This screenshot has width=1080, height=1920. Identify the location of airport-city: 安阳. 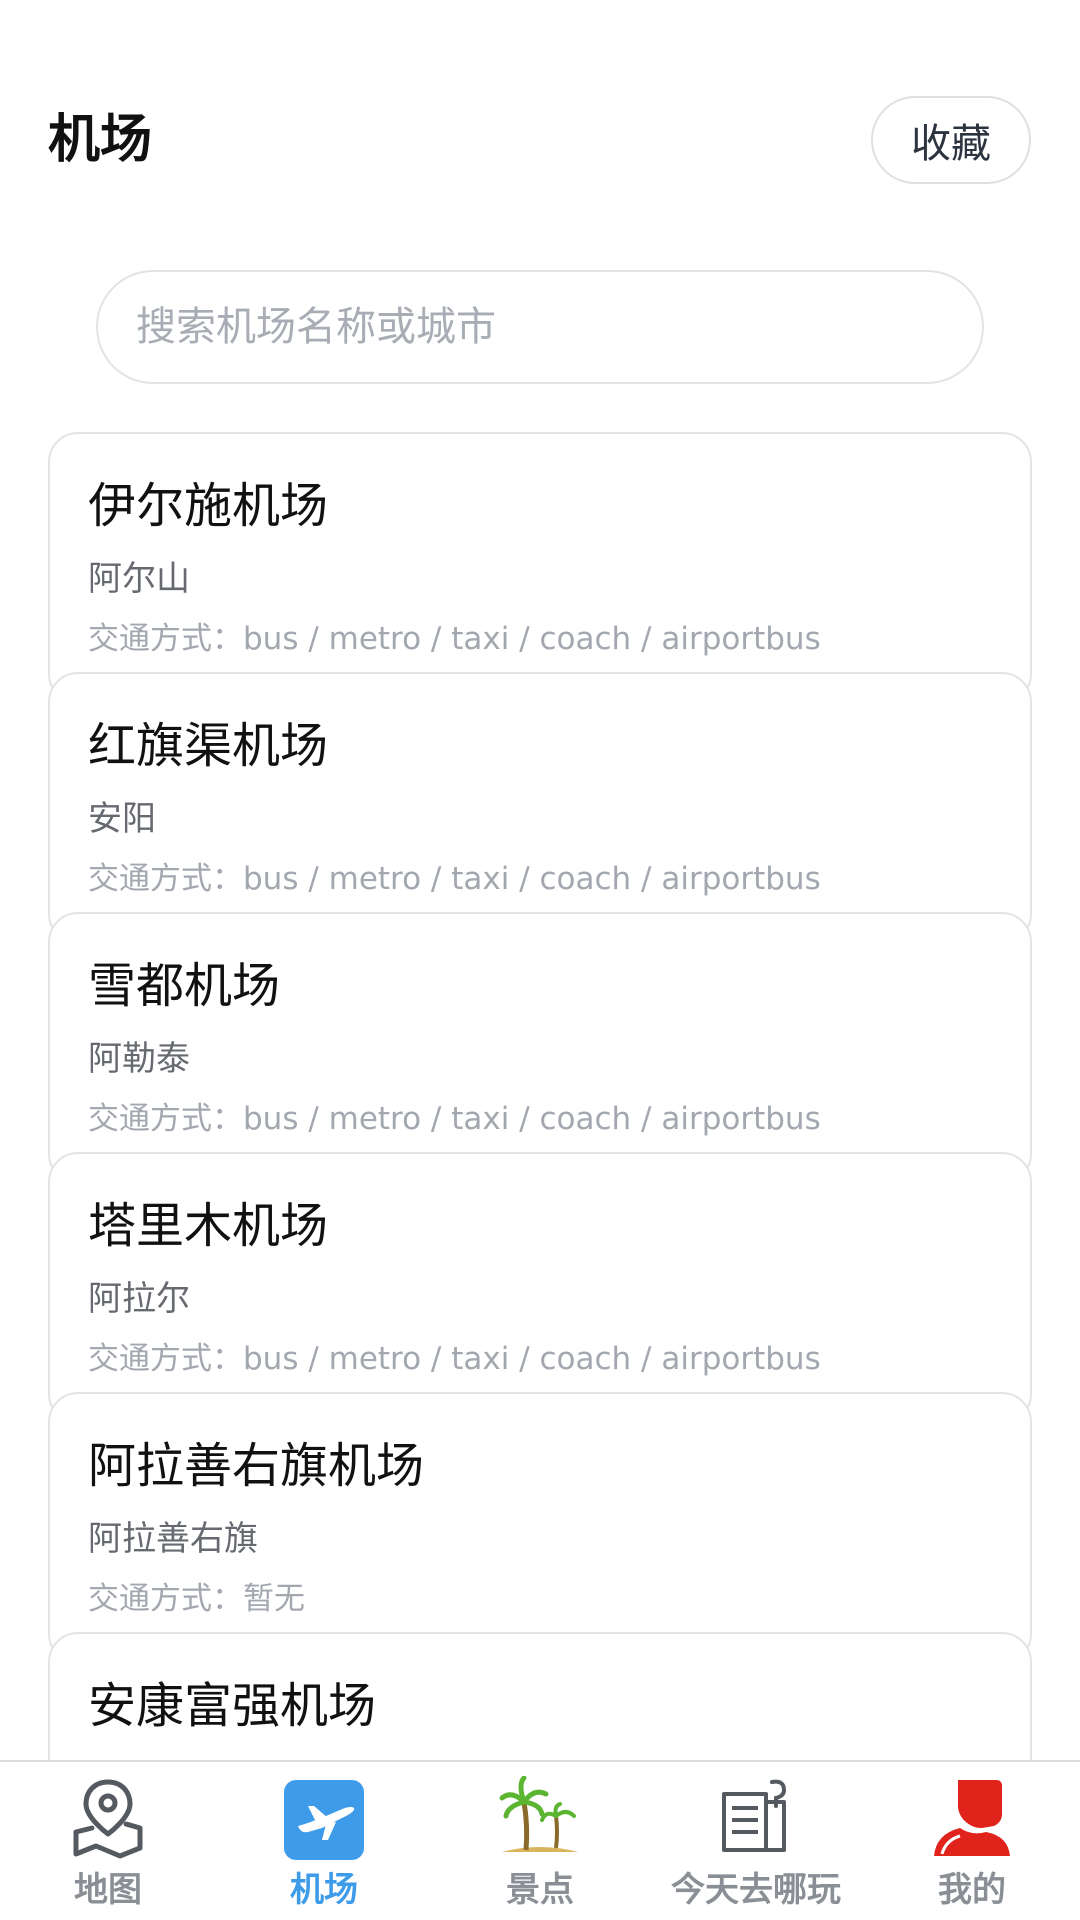
(122, 819).